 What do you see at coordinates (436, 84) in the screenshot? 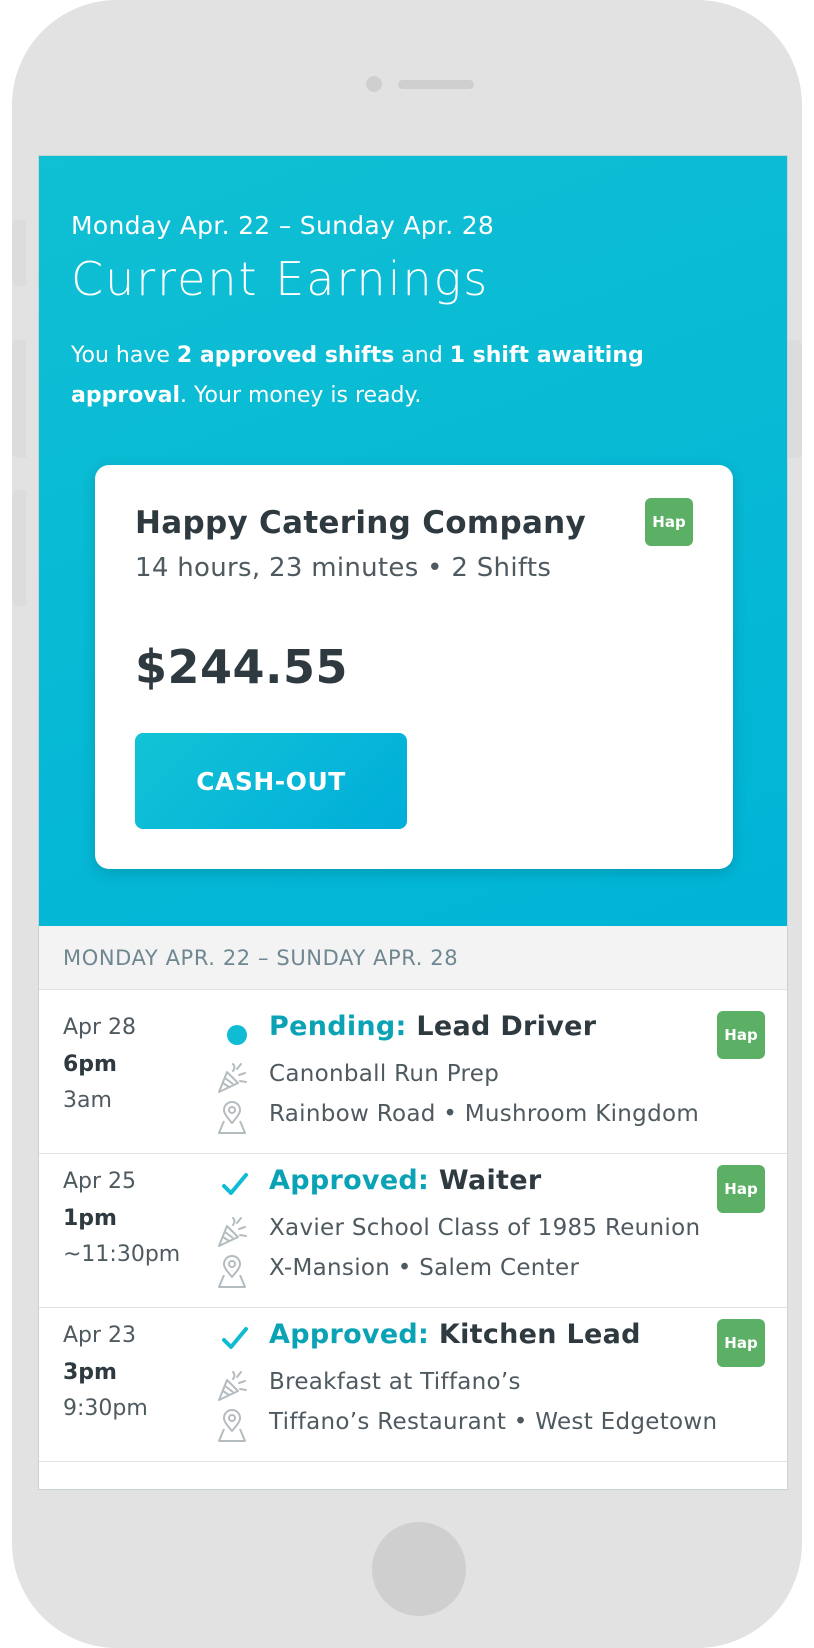
I see `earpiece-speaker` at bounding box center [436, 84].